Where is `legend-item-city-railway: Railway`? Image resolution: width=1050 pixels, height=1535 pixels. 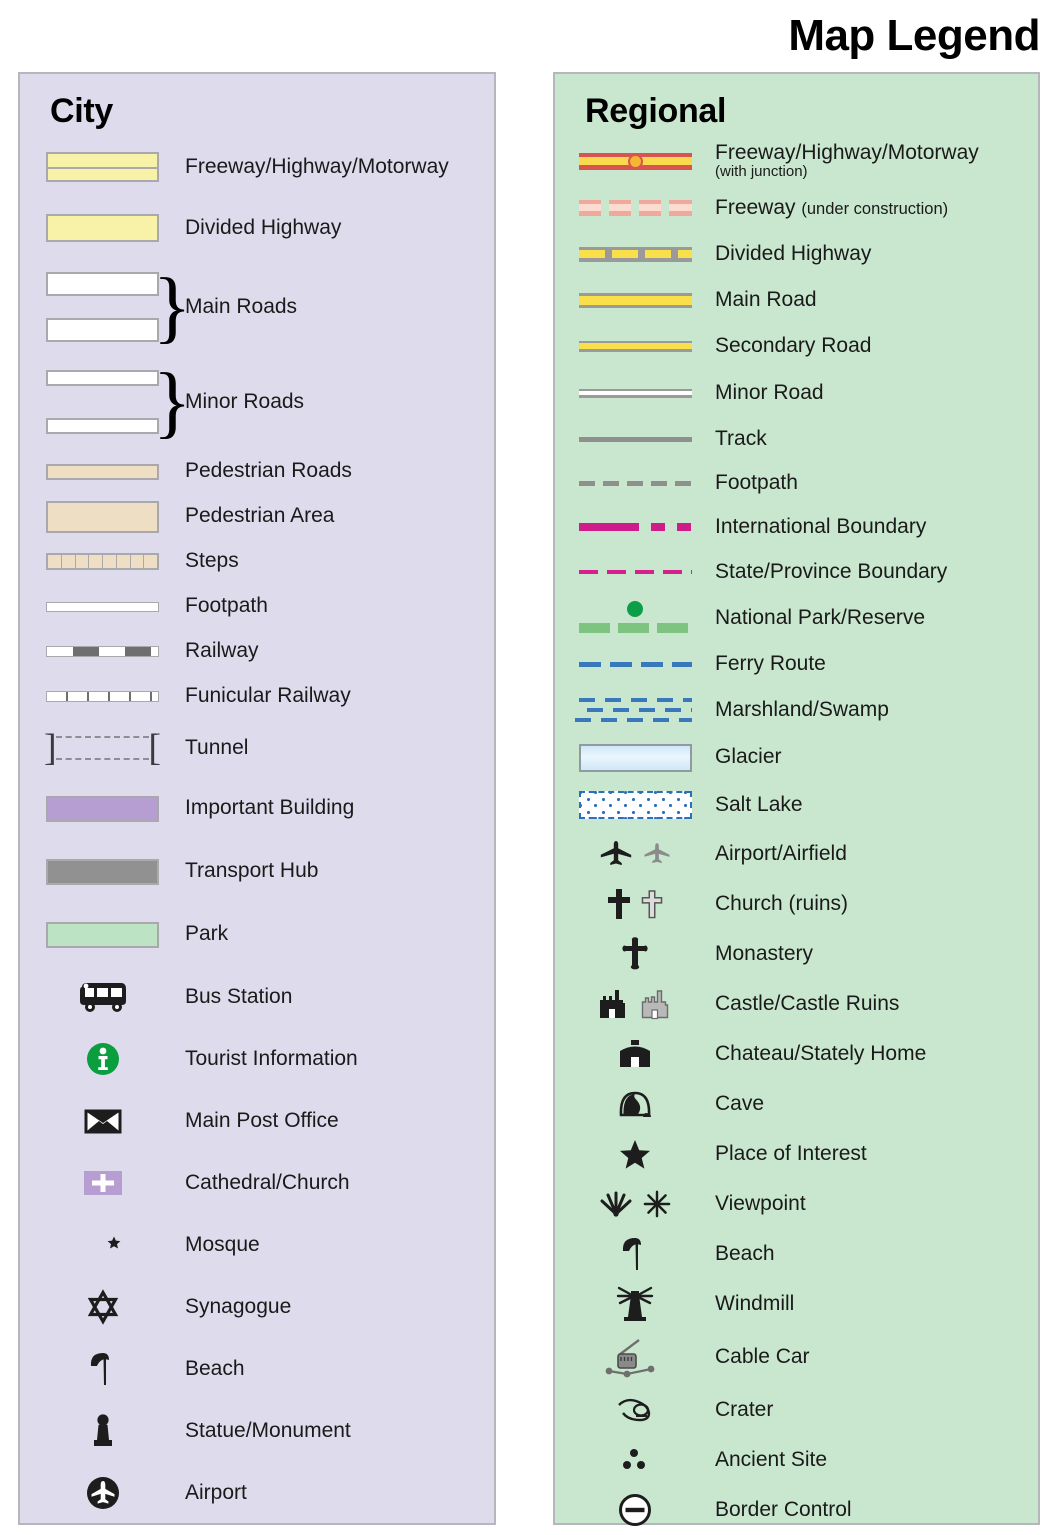
legend-item-city-railway: Railway is located at coordinates (257, 651).